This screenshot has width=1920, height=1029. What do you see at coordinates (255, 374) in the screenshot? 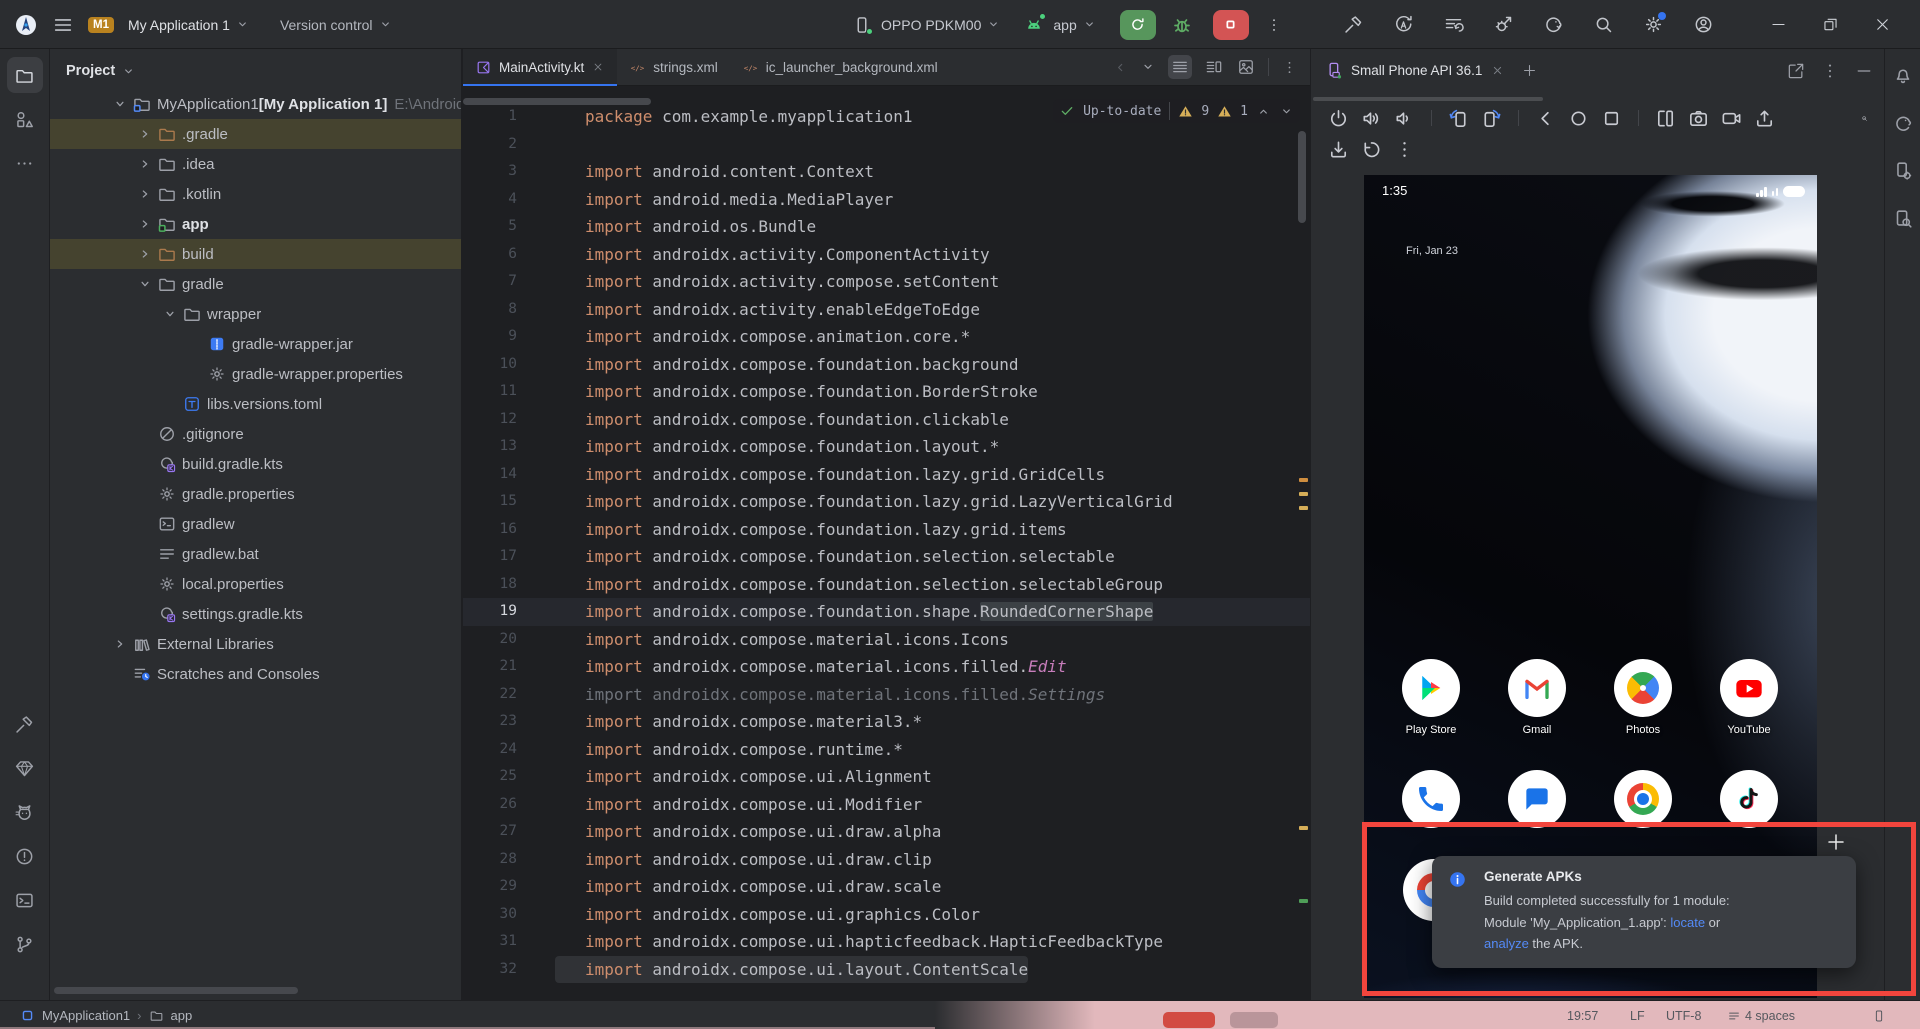
I see `tree-item: gradle-wrapper.properties` at bounding box center [255, 374].